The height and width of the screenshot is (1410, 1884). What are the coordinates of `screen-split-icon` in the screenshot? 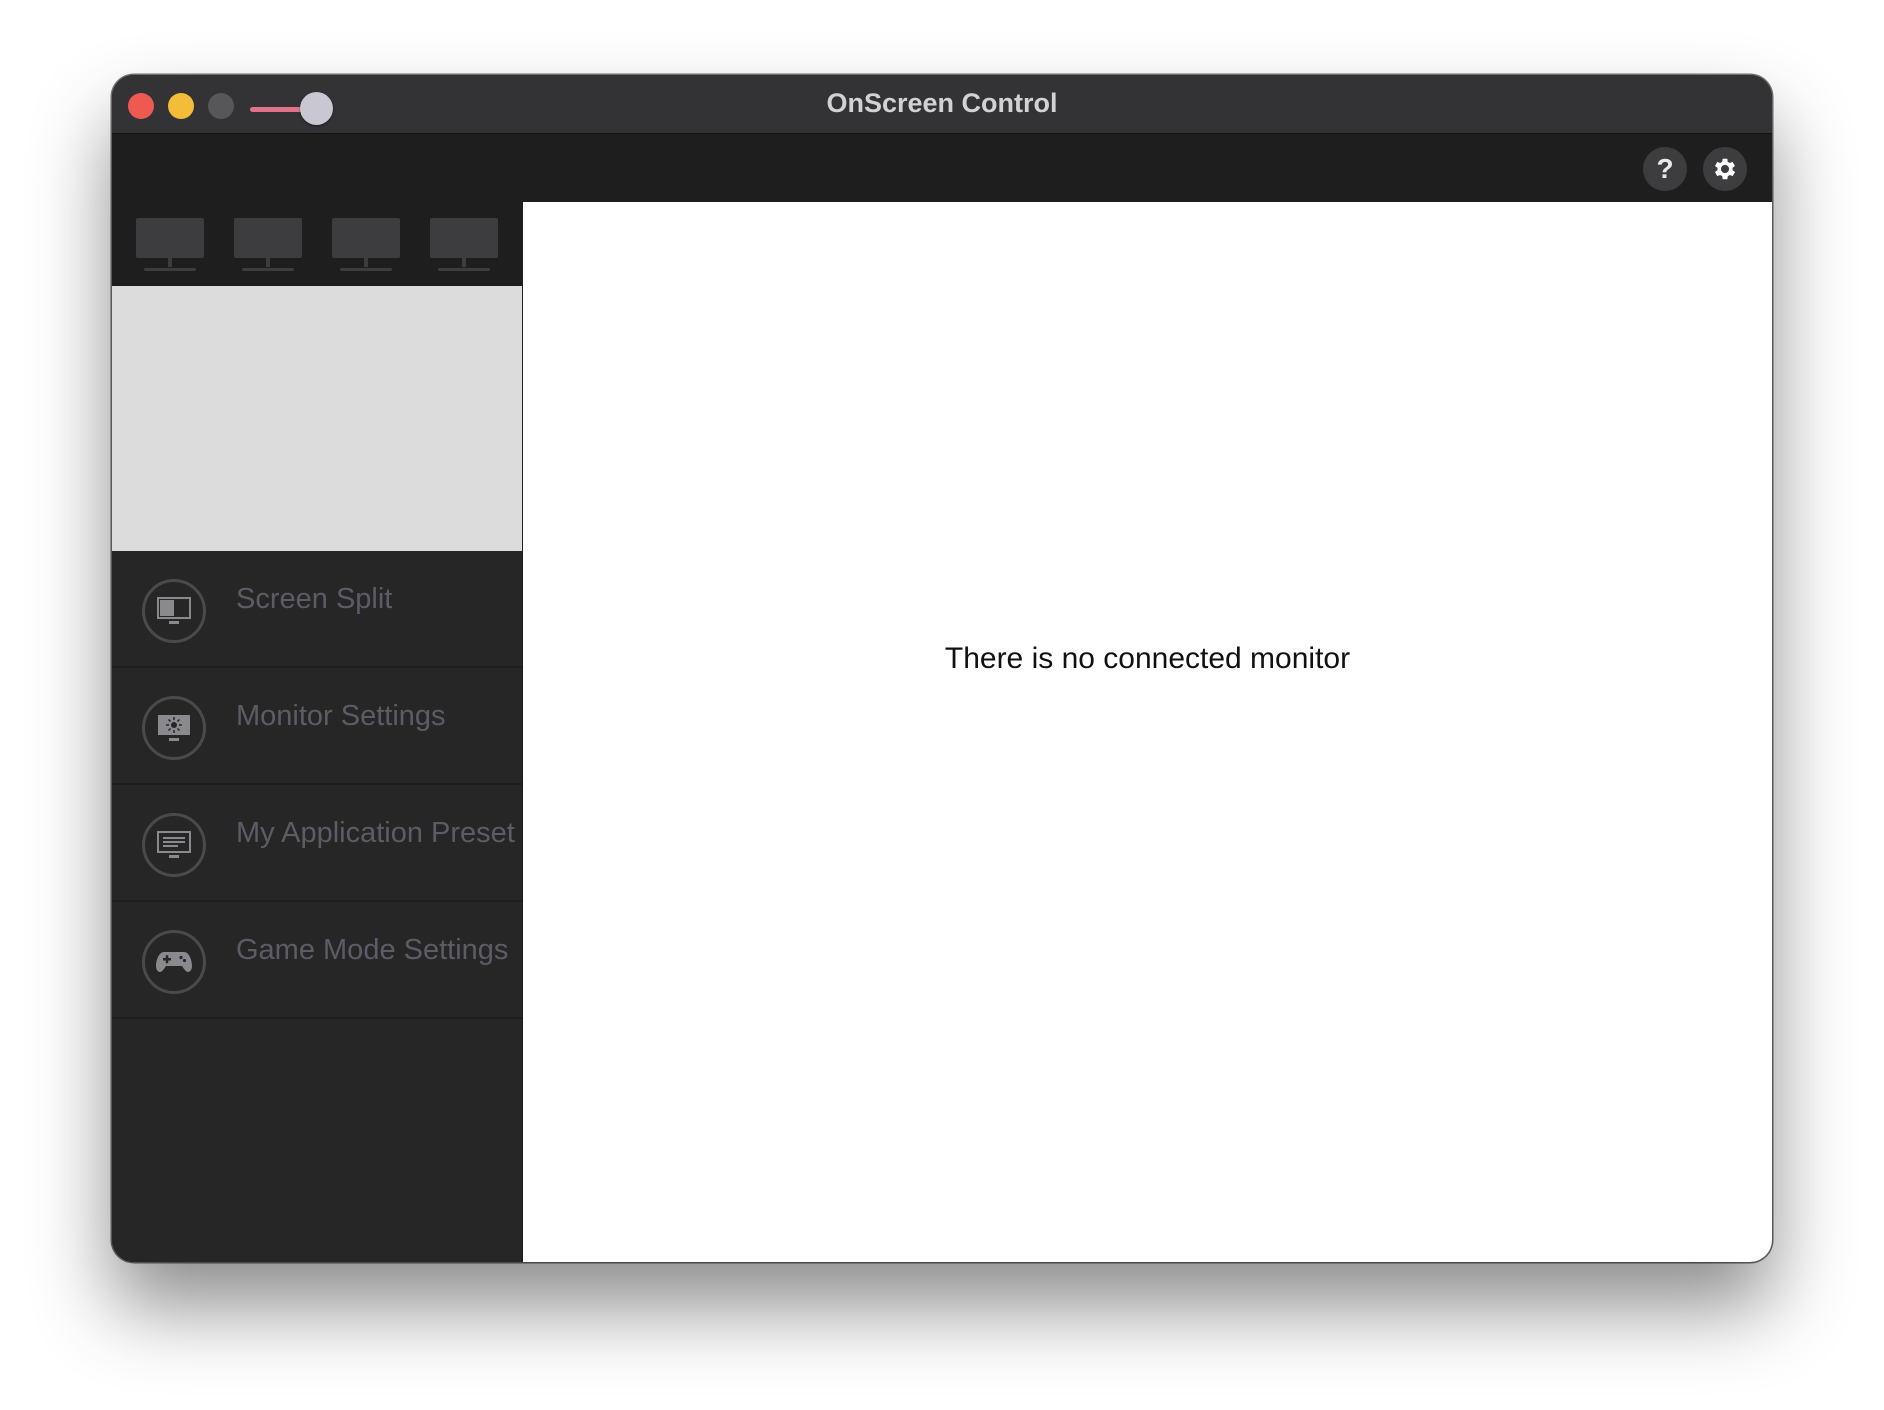 It's located at (174, 611).